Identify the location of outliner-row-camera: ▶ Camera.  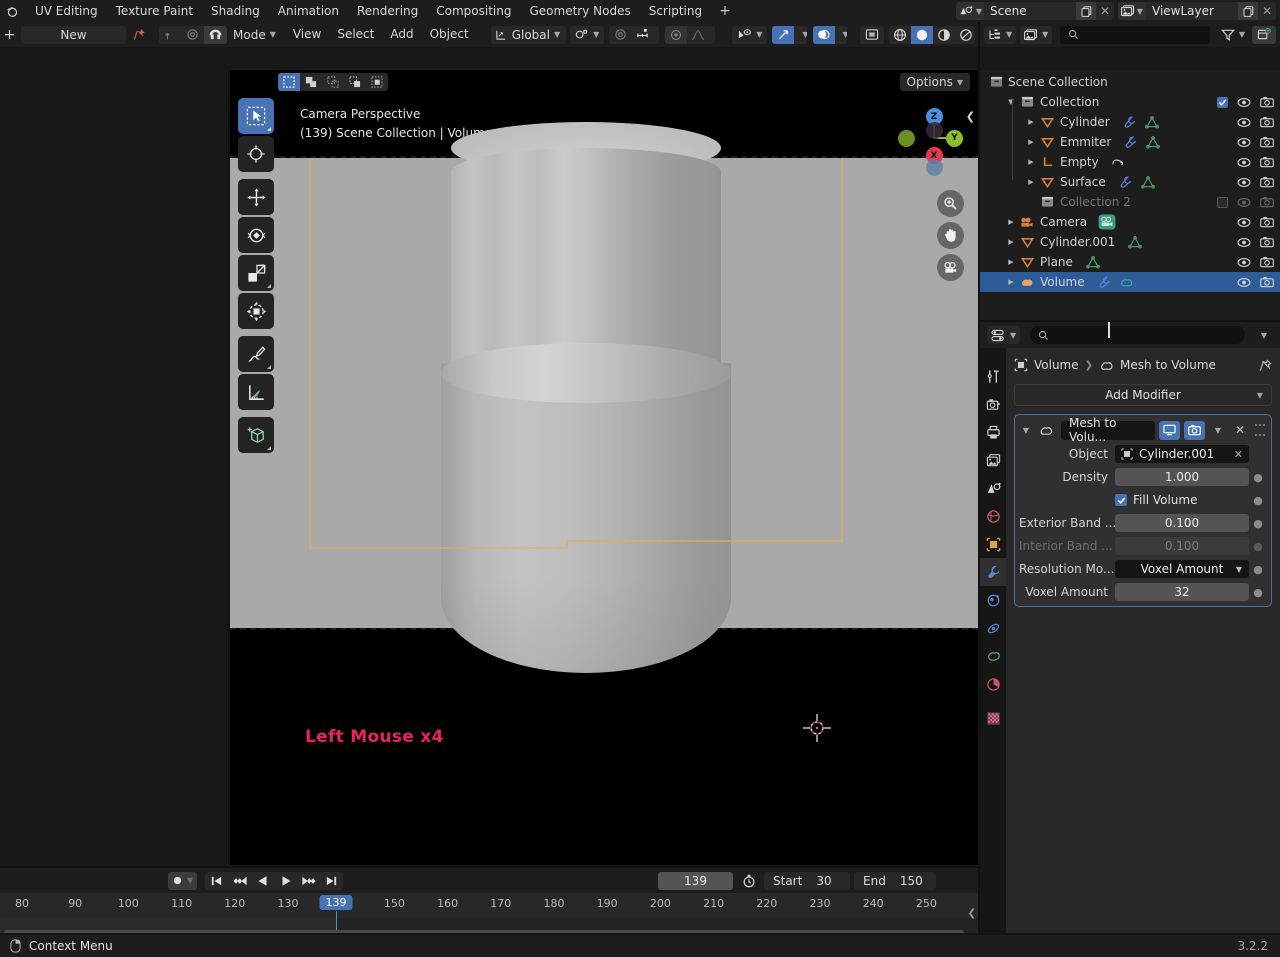
(1130, 222).